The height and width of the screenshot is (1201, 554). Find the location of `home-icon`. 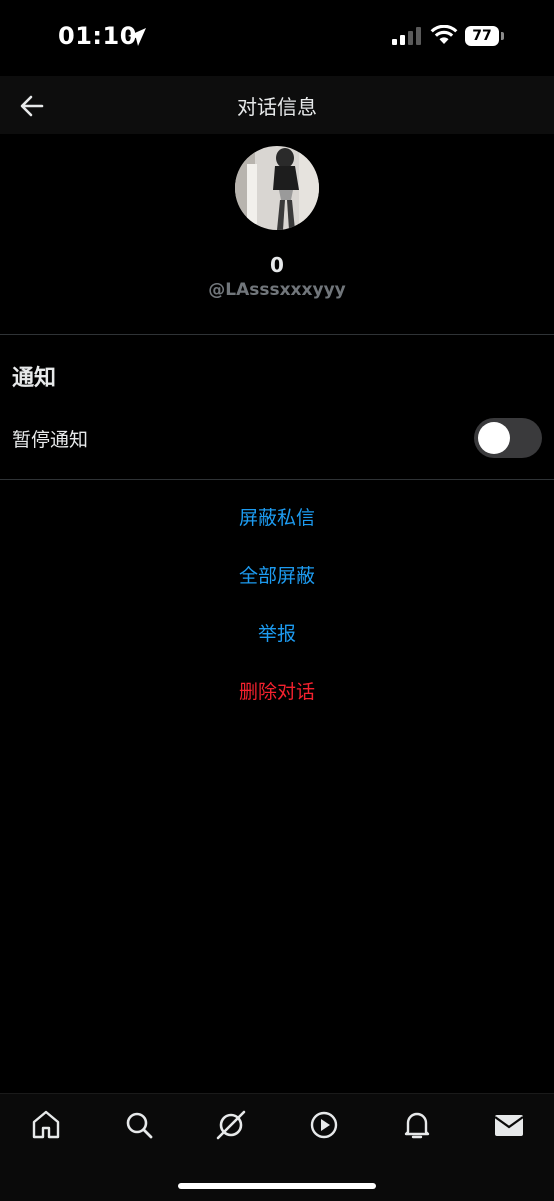

home-icon is located at coordinates (46, 1125).